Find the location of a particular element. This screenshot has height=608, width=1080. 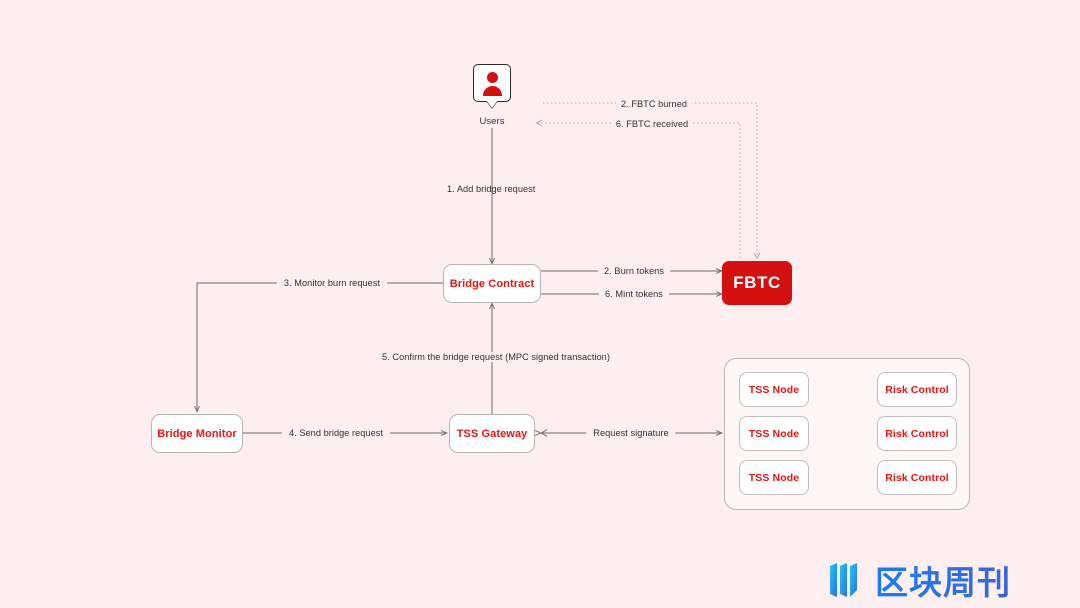

node-tss-node-1: TSS Node is located at coordinates (774, 389).